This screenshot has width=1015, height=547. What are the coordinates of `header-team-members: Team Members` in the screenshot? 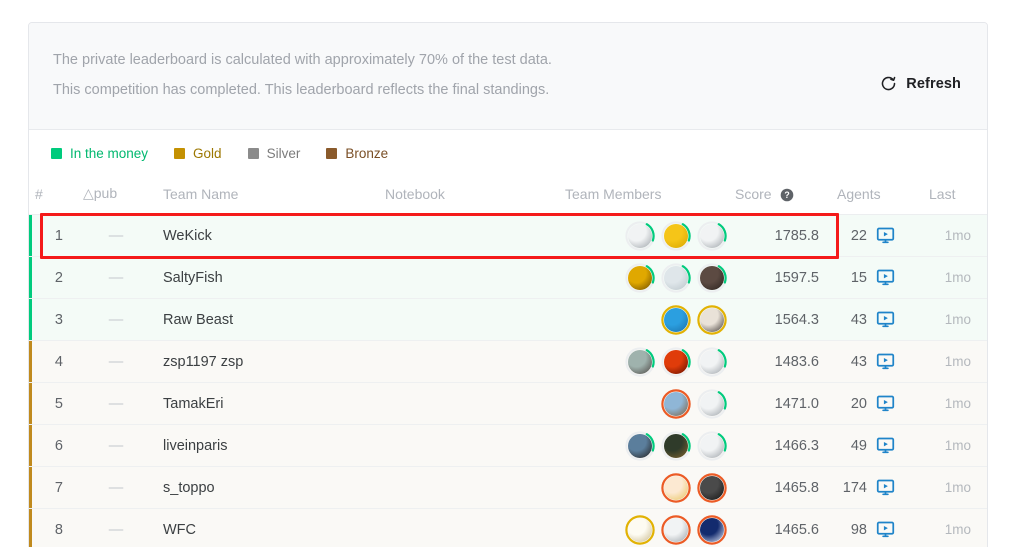 It's located at (650, 195).